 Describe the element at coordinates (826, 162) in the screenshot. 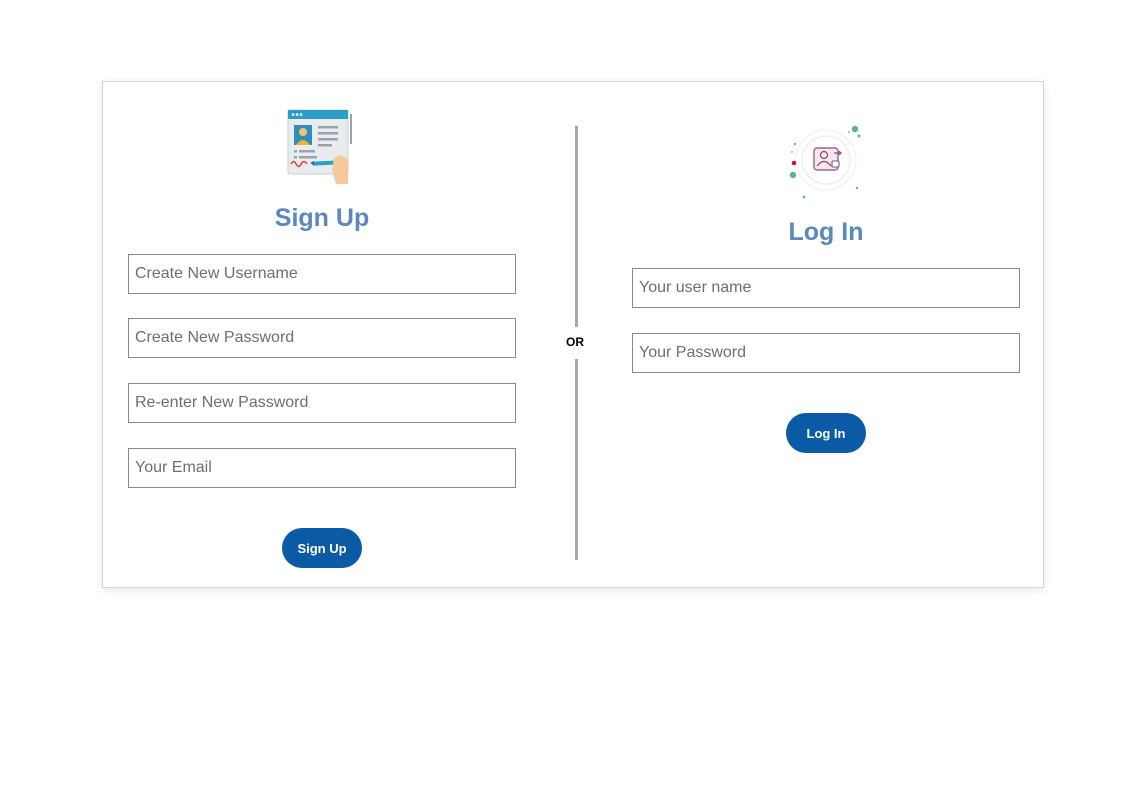

I see `user-login-icon` at that location.